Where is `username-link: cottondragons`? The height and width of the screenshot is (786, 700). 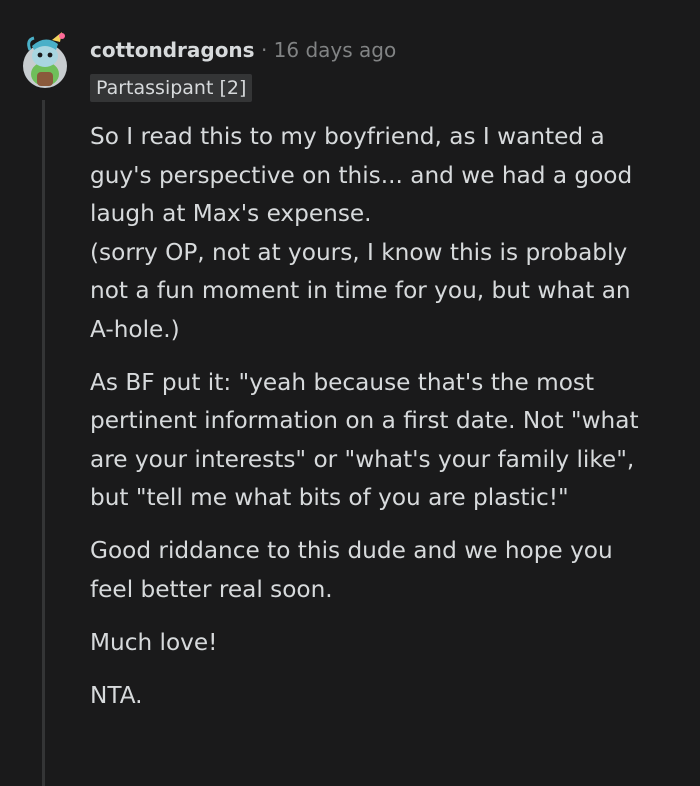 username-link: cottondragons is located at coordinates (172, 50).